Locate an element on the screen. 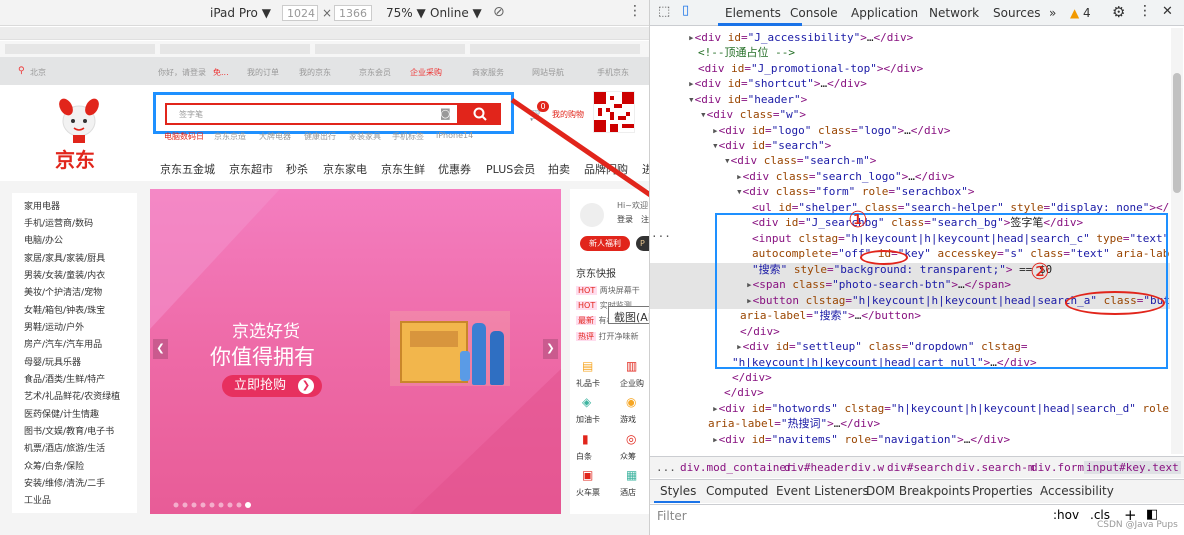 This screenshot has width=1184, height=535. close-icon: ✕ is located at coordinates (1167, 11).